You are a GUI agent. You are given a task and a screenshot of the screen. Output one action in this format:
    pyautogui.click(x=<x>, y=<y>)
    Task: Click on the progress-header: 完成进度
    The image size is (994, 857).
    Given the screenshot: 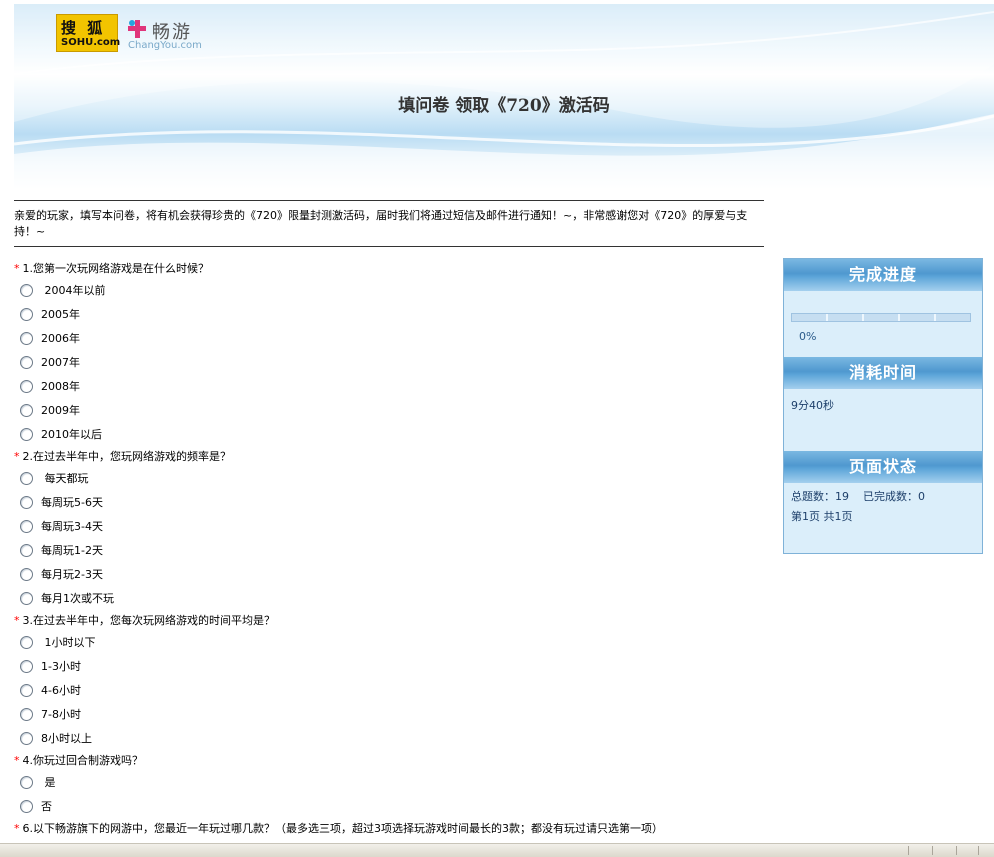 What is the action you would take?
    pyautogui.click(x=883, y=275)
    